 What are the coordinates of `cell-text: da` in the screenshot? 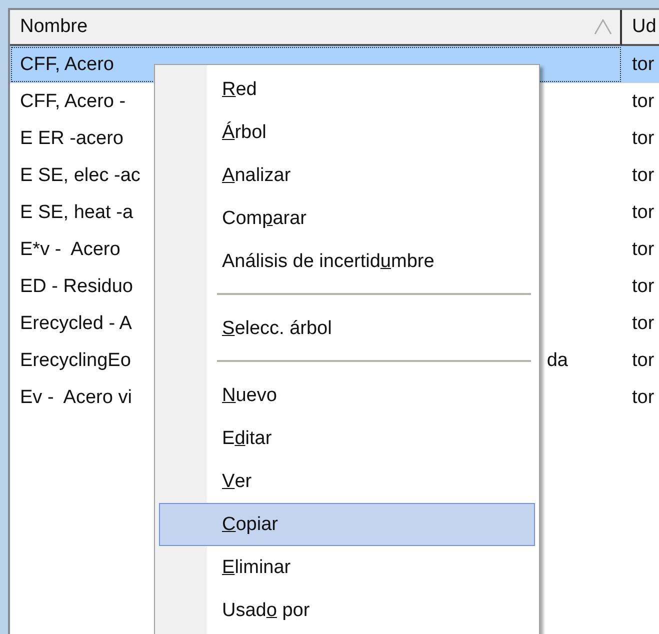 It's located at (557, 361).